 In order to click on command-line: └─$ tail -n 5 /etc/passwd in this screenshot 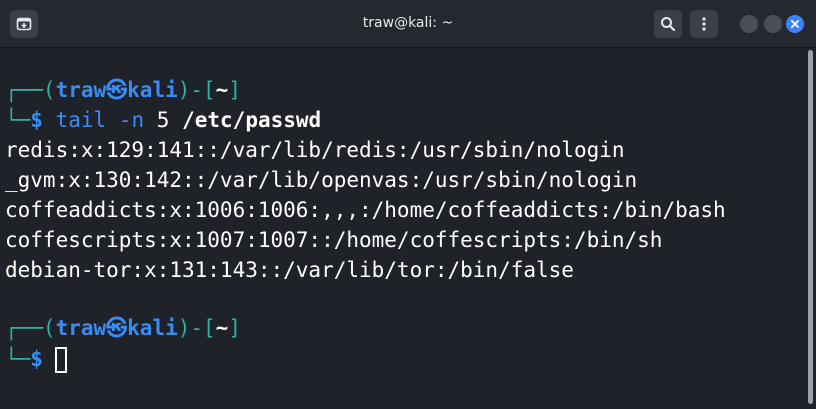, I will do `click(163, 120)`.